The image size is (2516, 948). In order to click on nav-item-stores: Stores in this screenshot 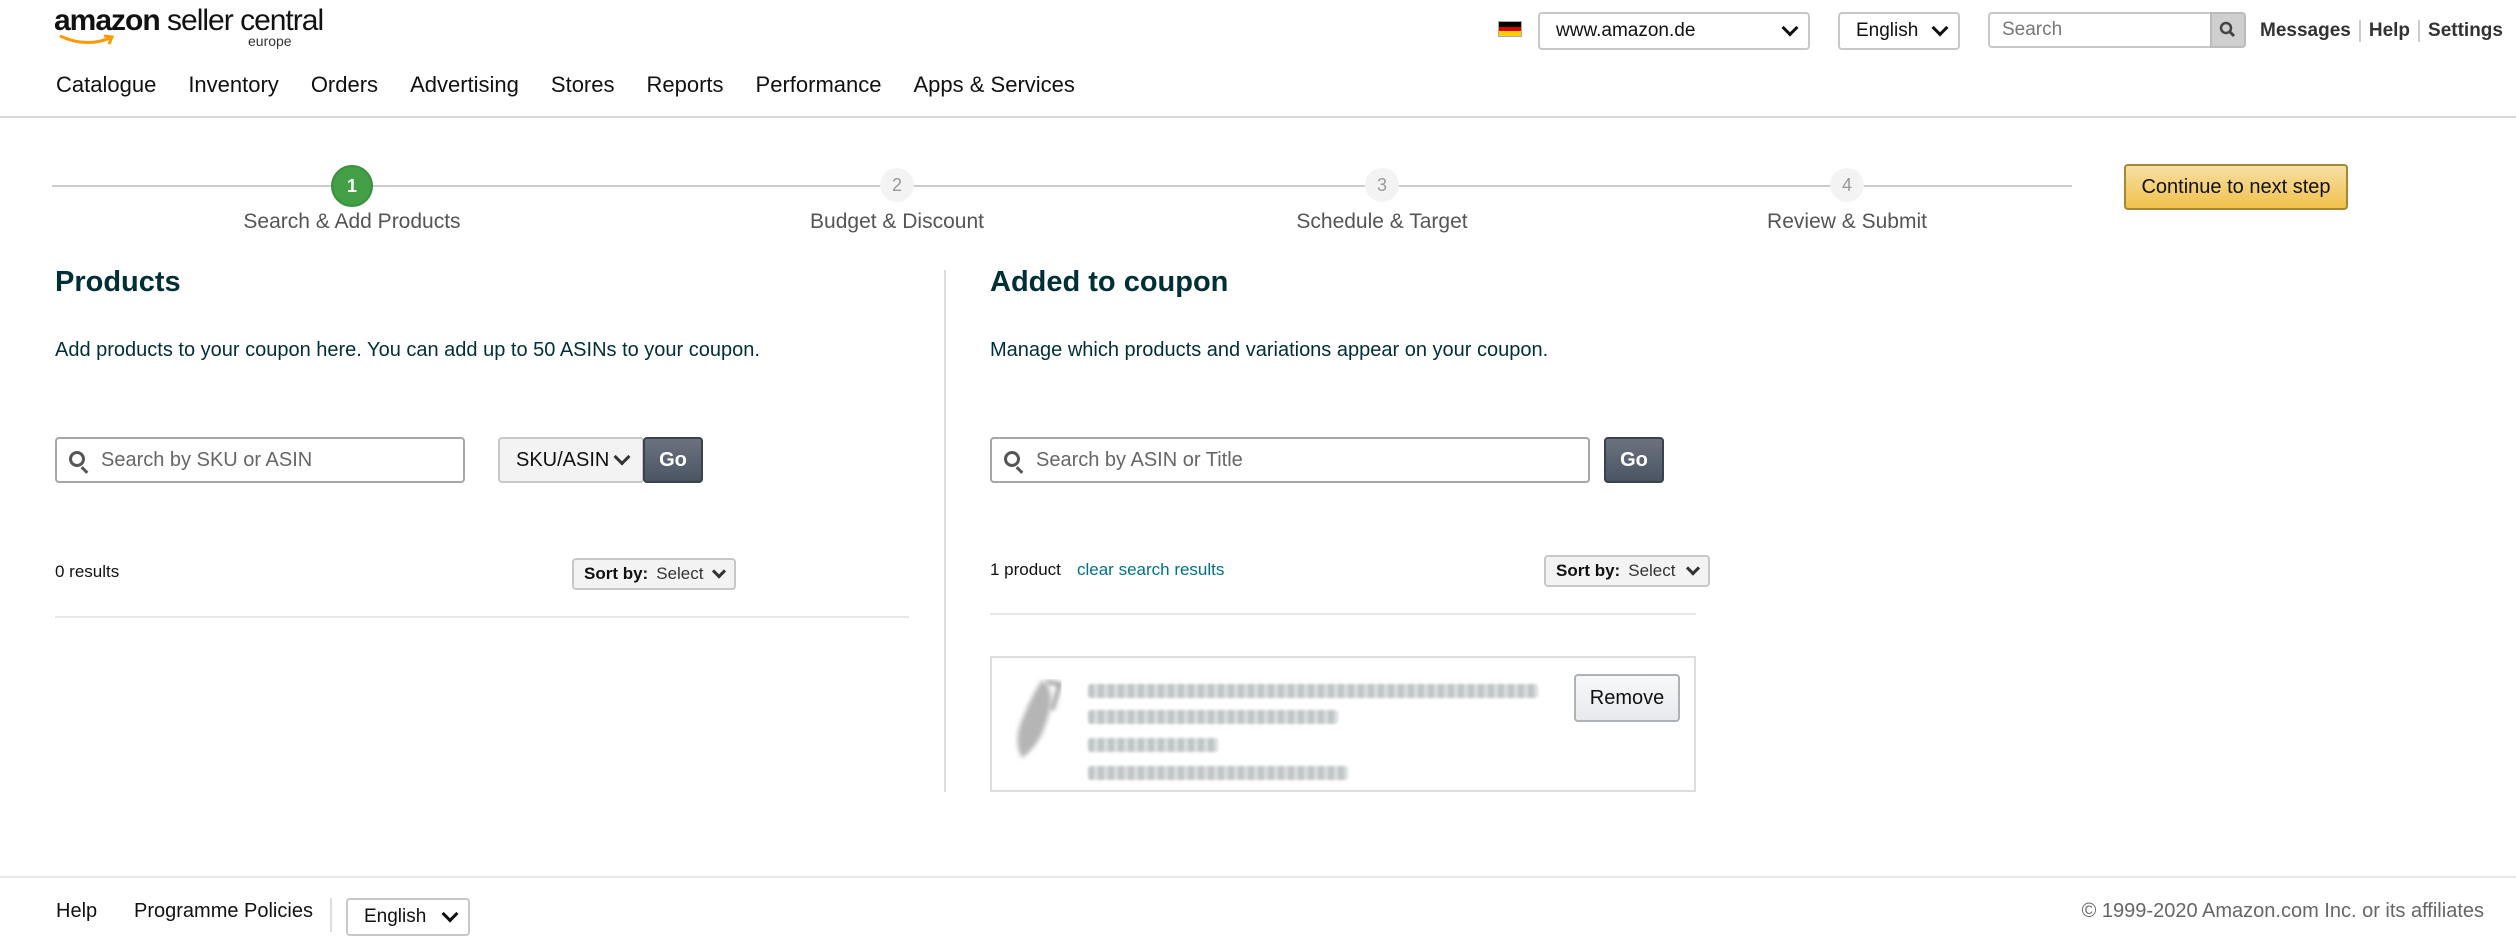, I will do `click(583, 85)`.